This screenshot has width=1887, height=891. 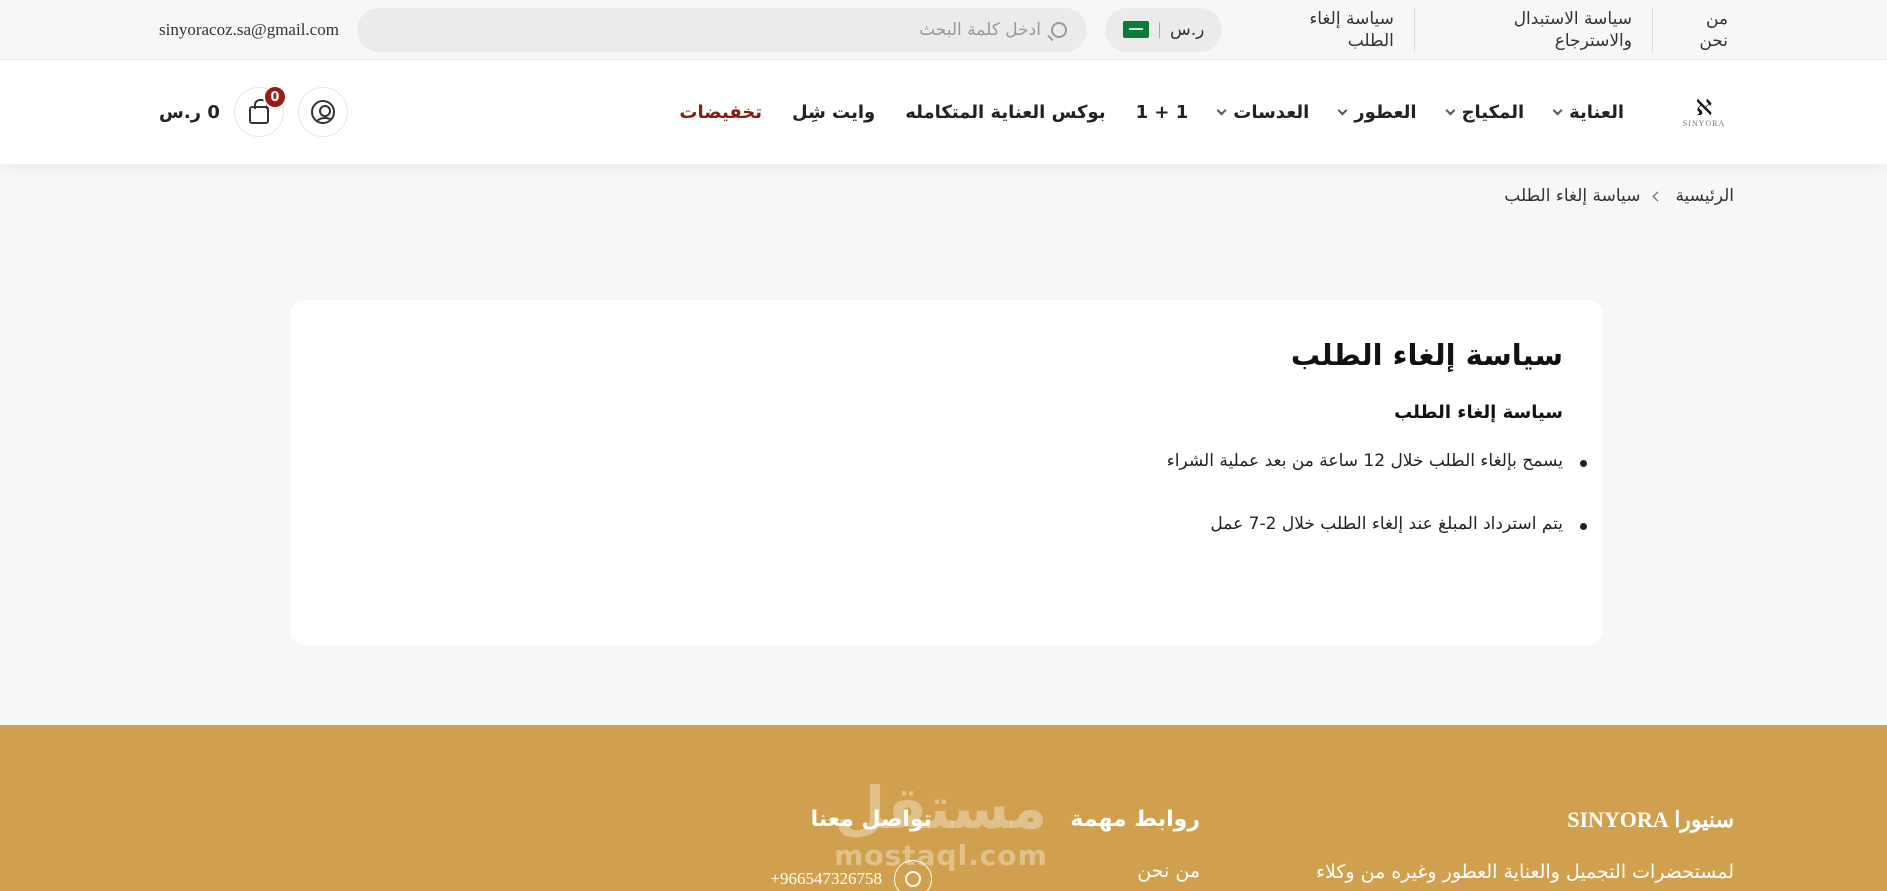 What do you see at coordinates (1385, 112) in the screenshot?
I see `nav-label: العطور` at bounding box center [1385, 112].